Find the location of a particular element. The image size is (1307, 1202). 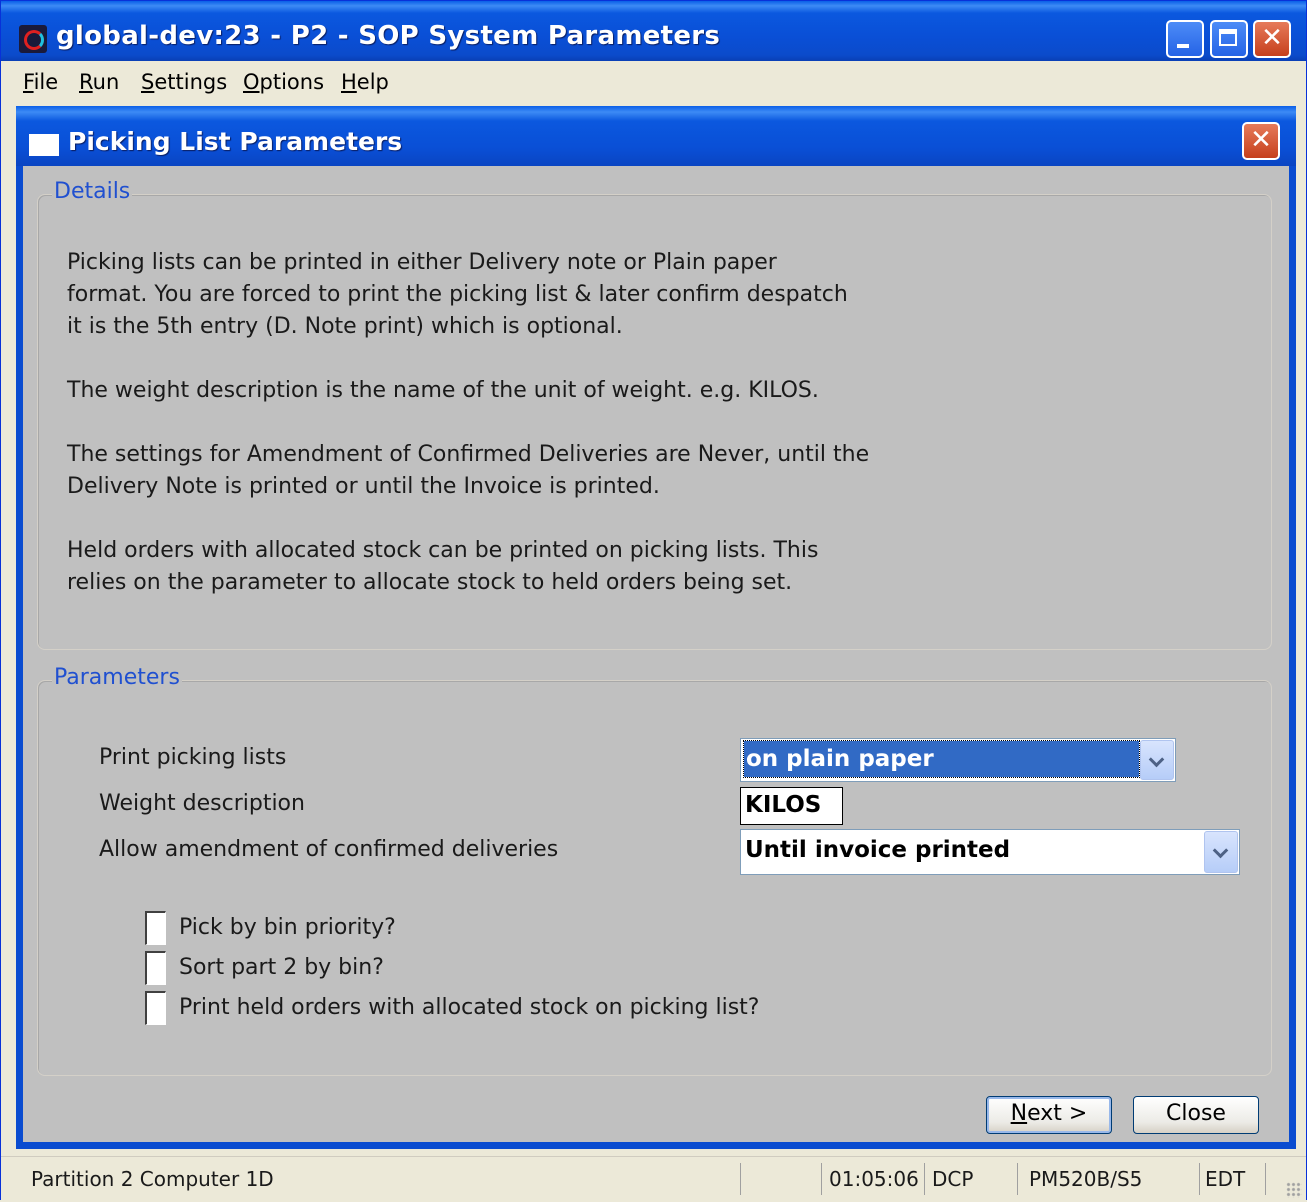

resize-grip-icon is located at coordinates (1294, 1190).